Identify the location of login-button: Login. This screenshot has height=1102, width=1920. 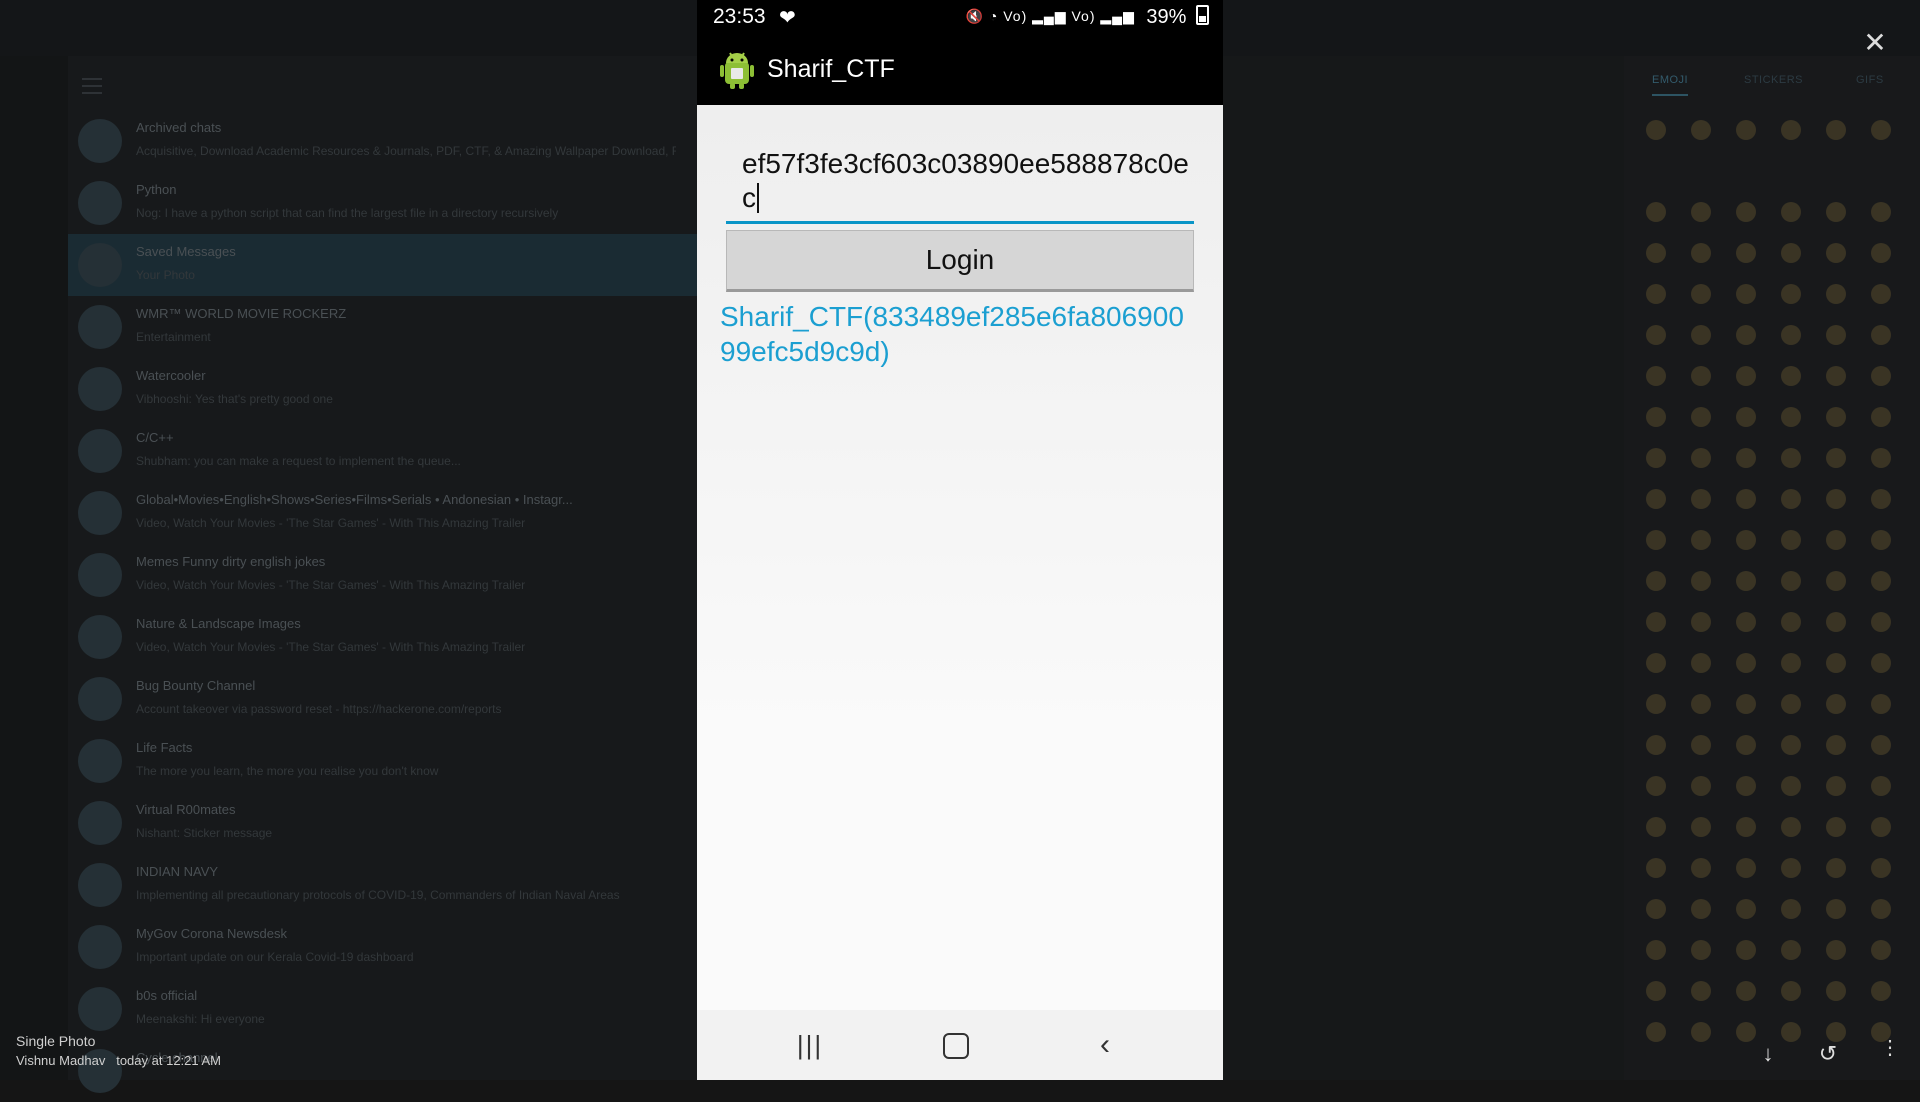
(960, 261).